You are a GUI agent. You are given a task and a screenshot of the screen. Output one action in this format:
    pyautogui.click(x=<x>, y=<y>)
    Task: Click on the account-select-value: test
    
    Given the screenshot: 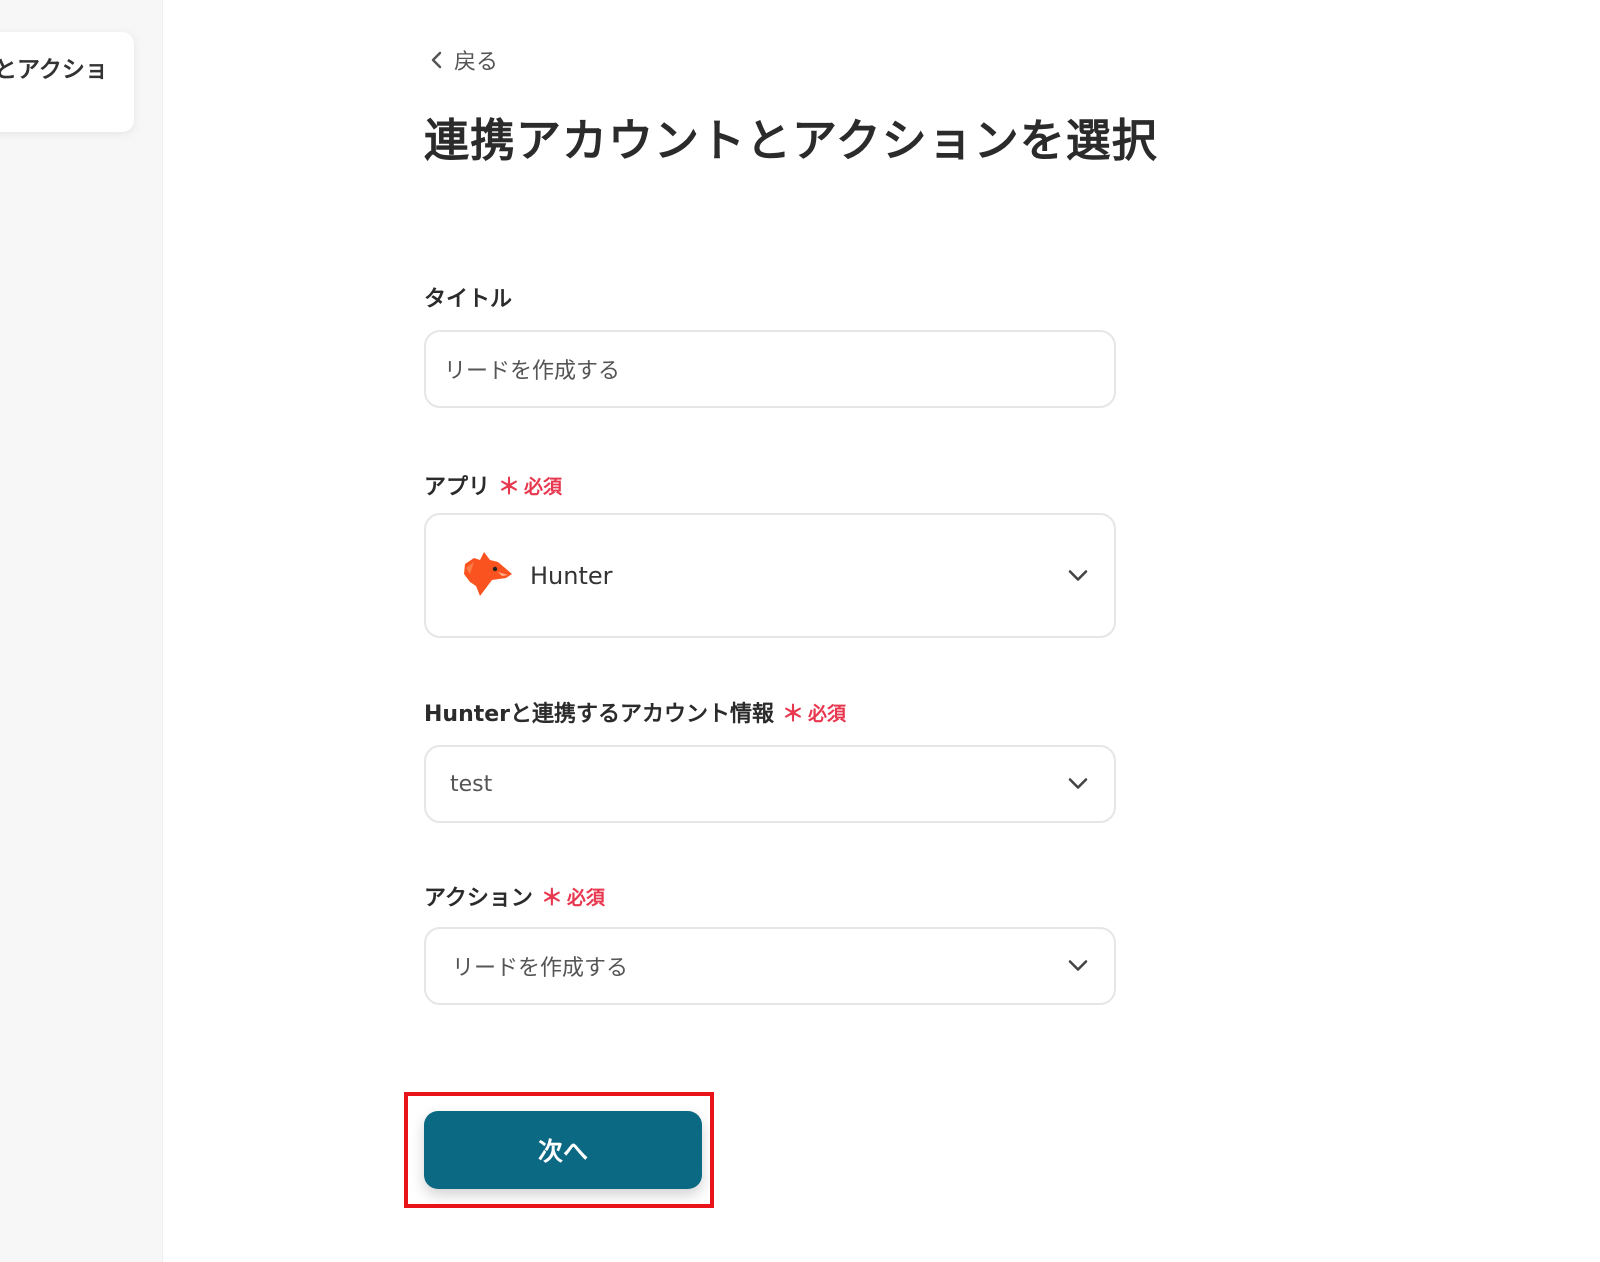 What is the action you would take?
    pyautogui.click(x=471, y=784)
    